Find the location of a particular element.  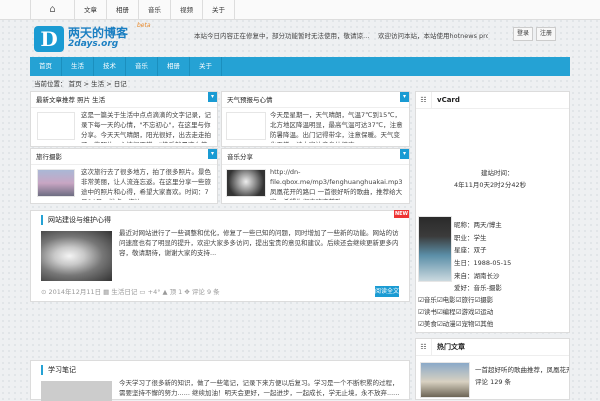

popular-thumbnail is located at coordinates (445, 380).